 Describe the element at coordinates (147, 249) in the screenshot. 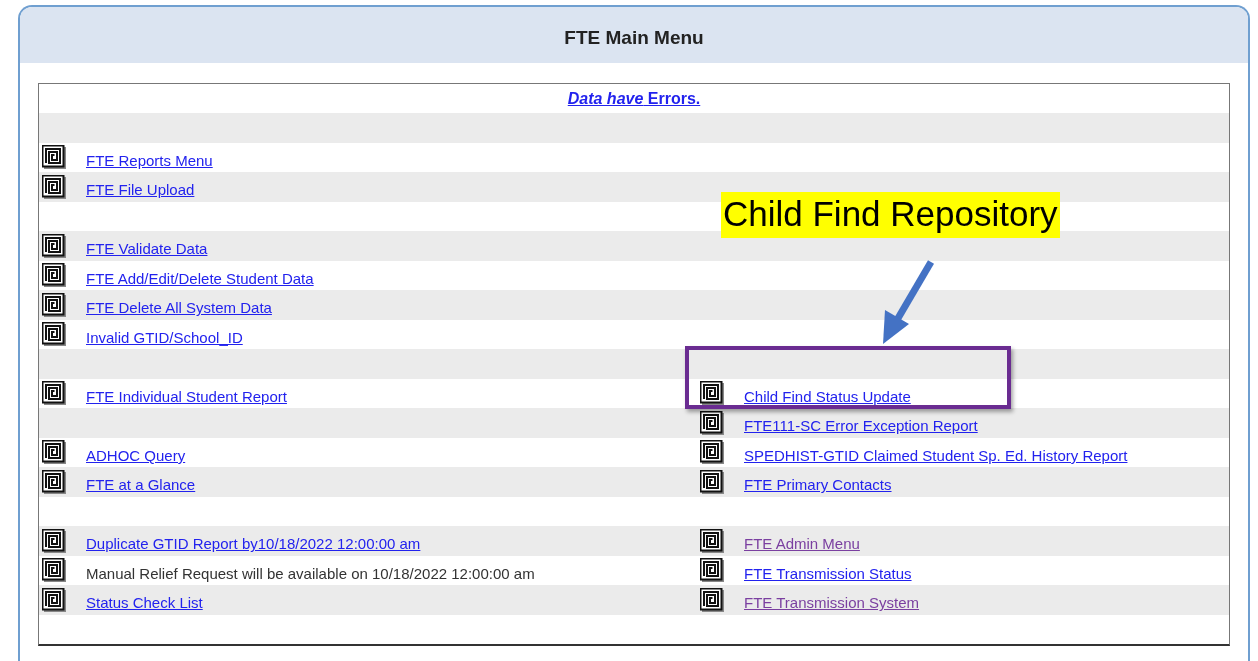

I see `menu-link: FTE Validate Data` at that location.